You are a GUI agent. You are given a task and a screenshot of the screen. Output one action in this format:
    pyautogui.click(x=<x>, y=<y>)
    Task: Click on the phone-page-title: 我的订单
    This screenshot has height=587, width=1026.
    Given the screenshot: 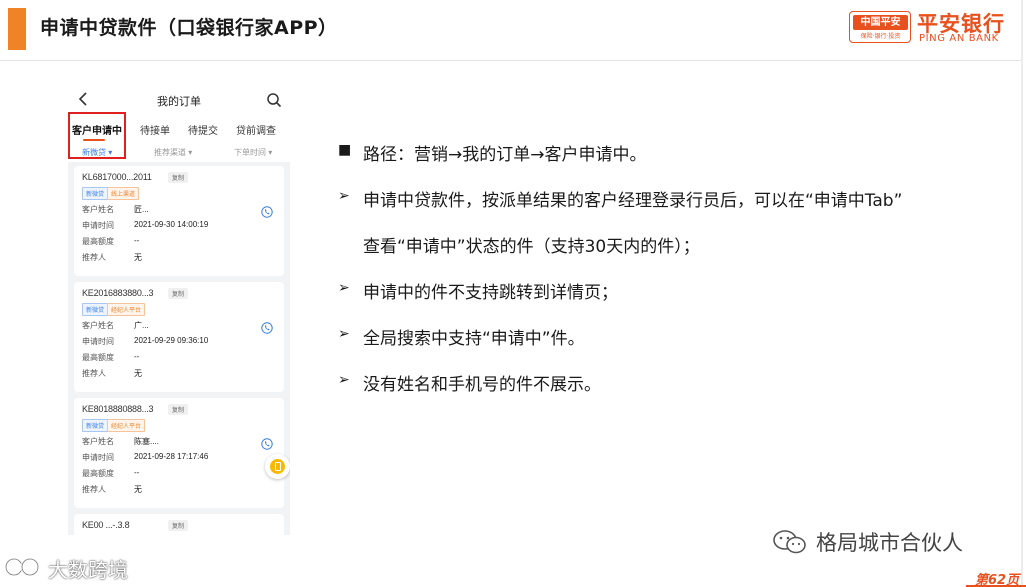 What is the action you would take?
    pyautogui.click(x=179, y=102)
    